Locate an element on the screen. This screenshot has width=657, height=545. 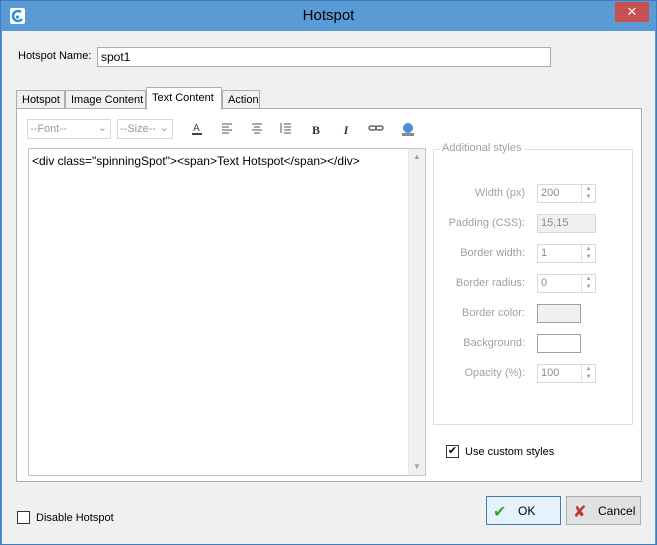
align-left-icon is located at coordinates (227, 130).